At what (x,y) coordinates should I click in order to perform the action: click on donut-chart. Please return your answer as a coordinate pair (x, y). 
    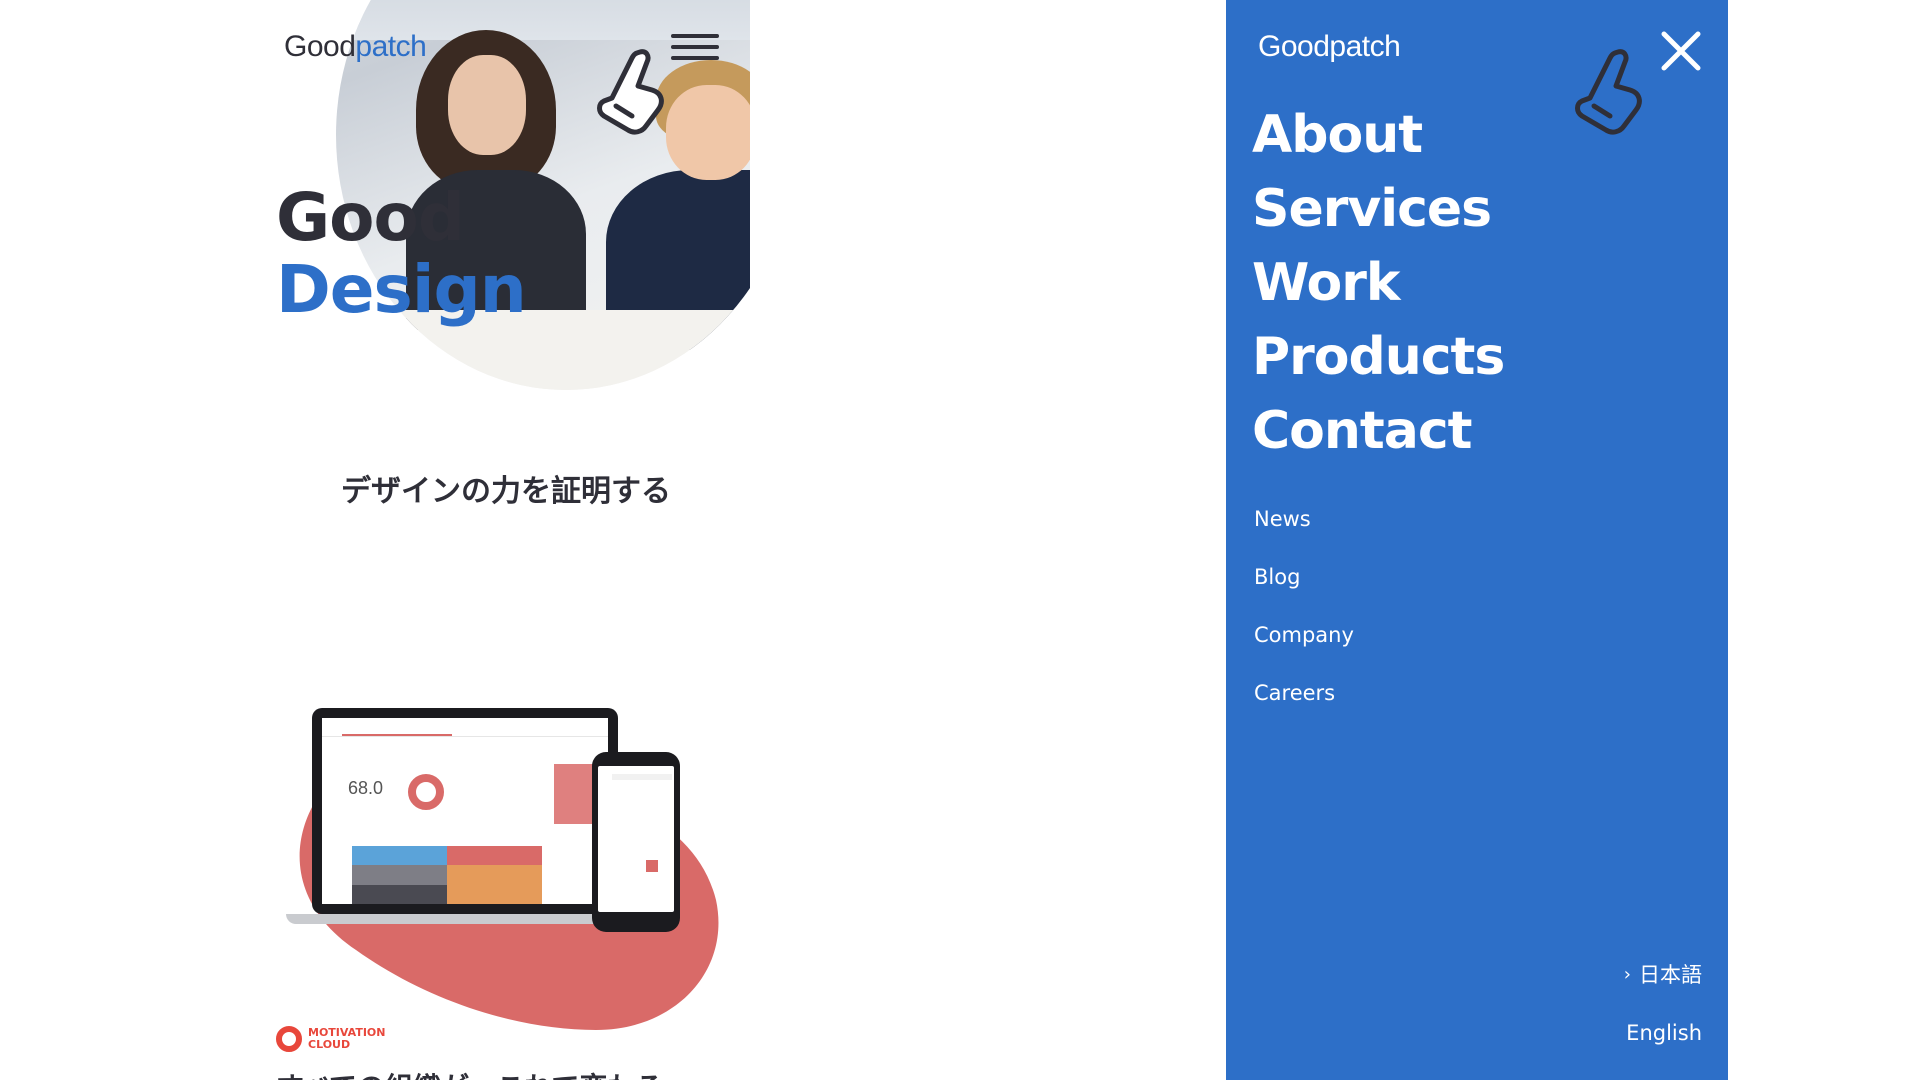
    Looking at the image, I should click on (426, 792).